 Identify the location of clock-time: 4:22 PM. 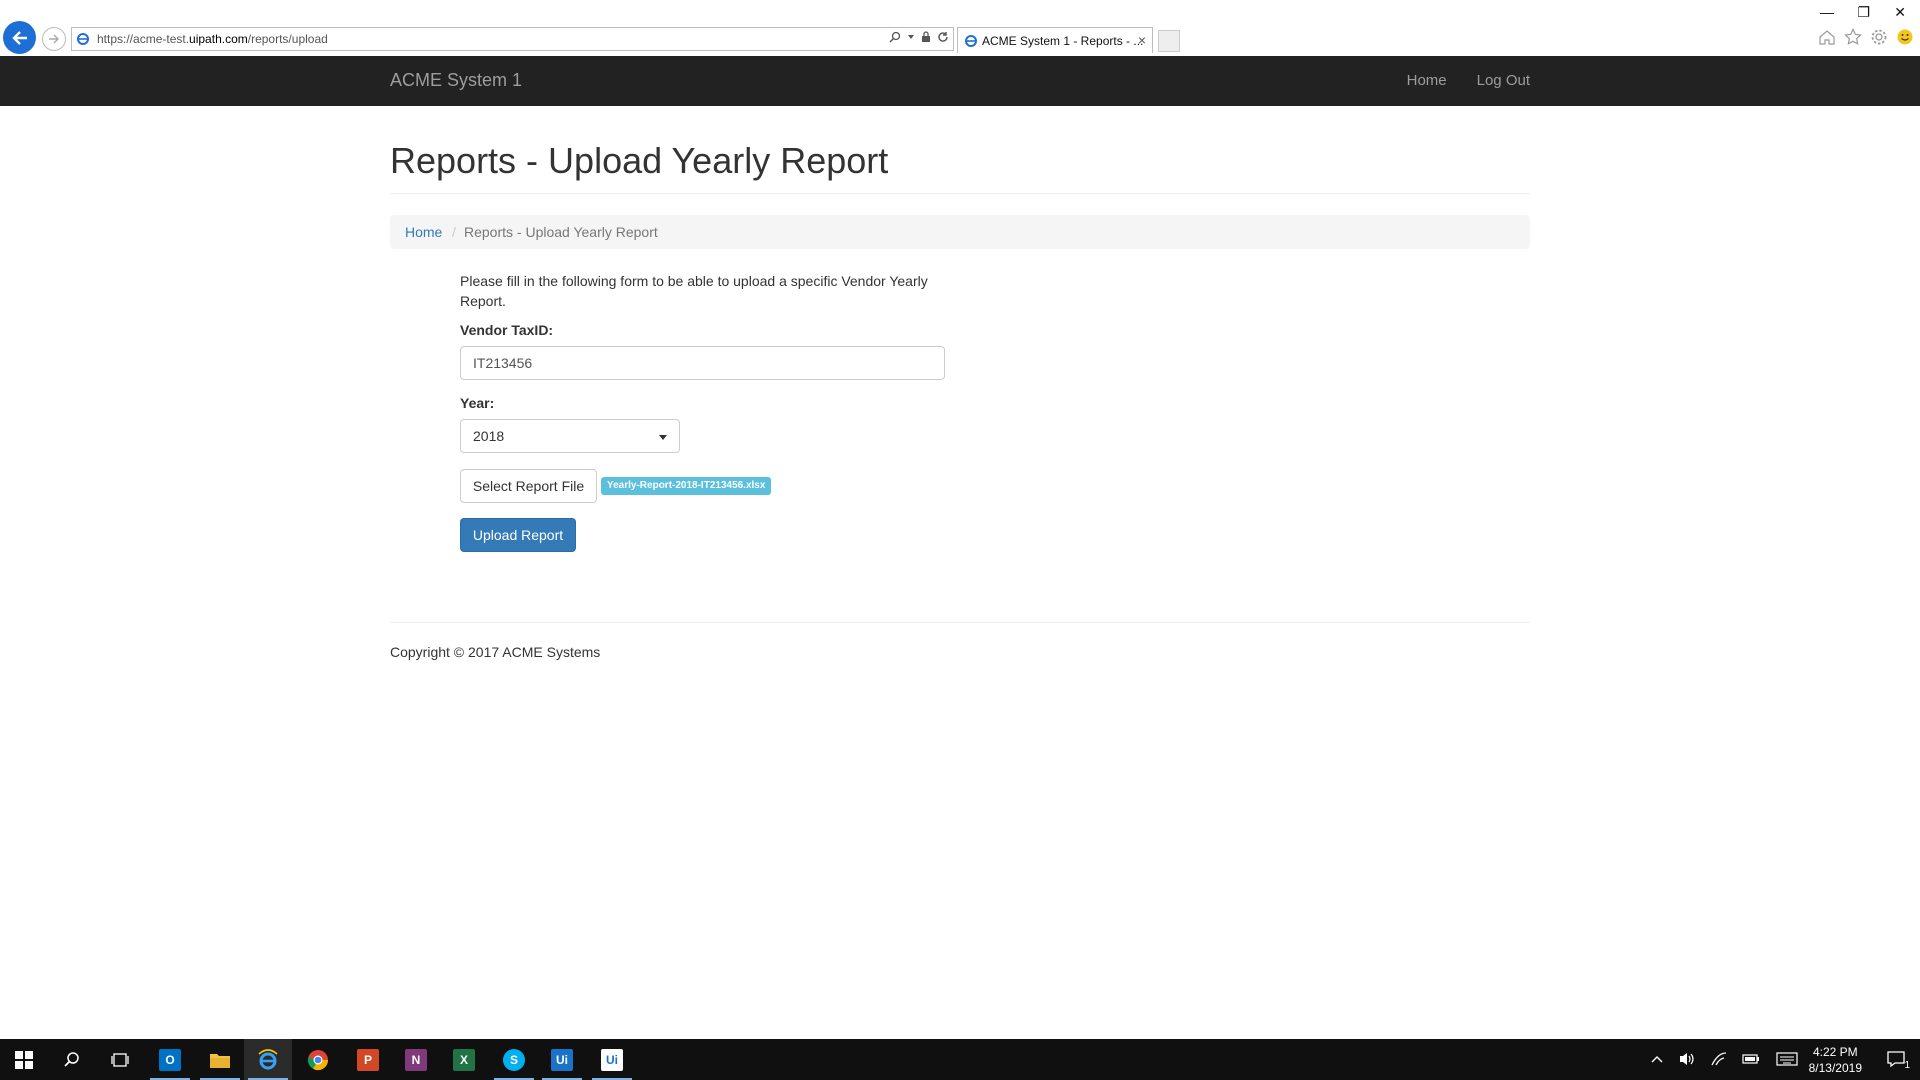
(1835, 1052).